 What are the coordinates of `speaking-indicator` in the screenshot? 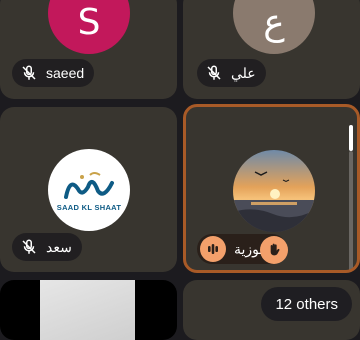 It's located at (213, 249).